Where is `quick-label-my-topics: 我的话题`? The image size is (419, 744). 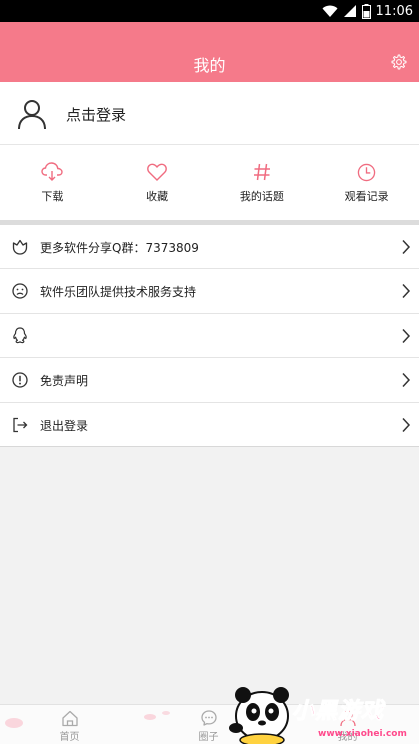 quick-label-my-topics: 我的话题 is located at coordinates (261, 196).